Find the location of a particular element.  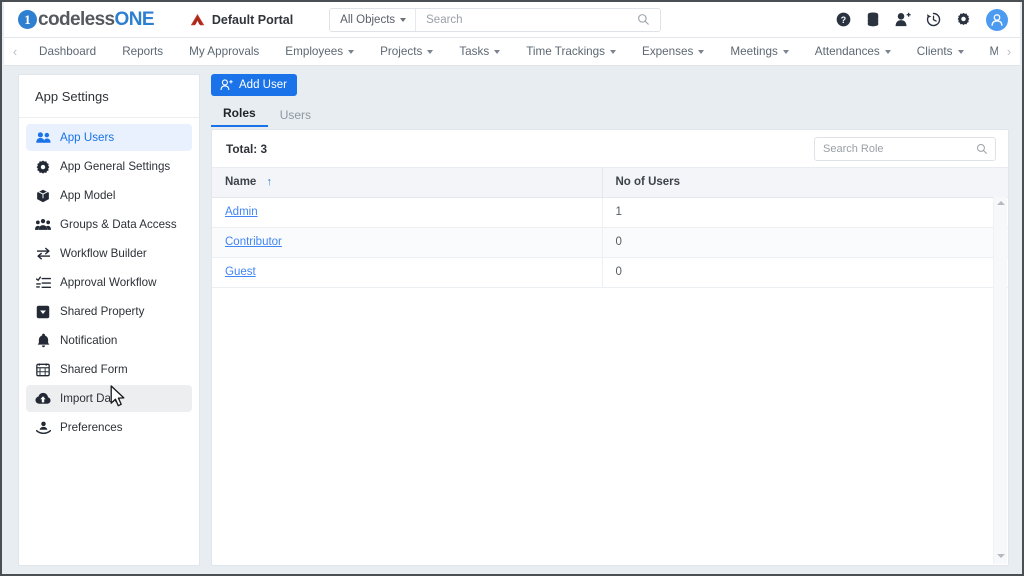

nav-item-clients: Clients is located at coordinates (940, 51).